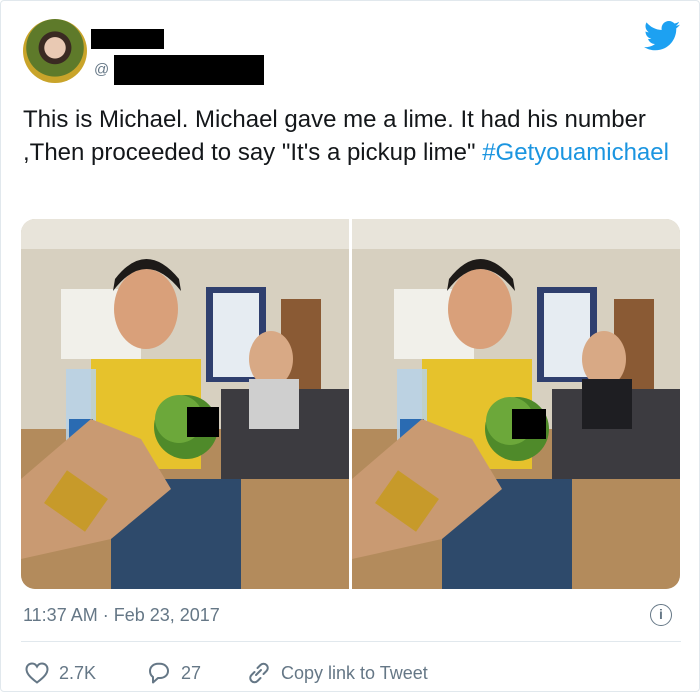  What do you see at coordinates (189, 70) in the screenshot?
I see `redacted-handle` at bounding box center [189, 70].